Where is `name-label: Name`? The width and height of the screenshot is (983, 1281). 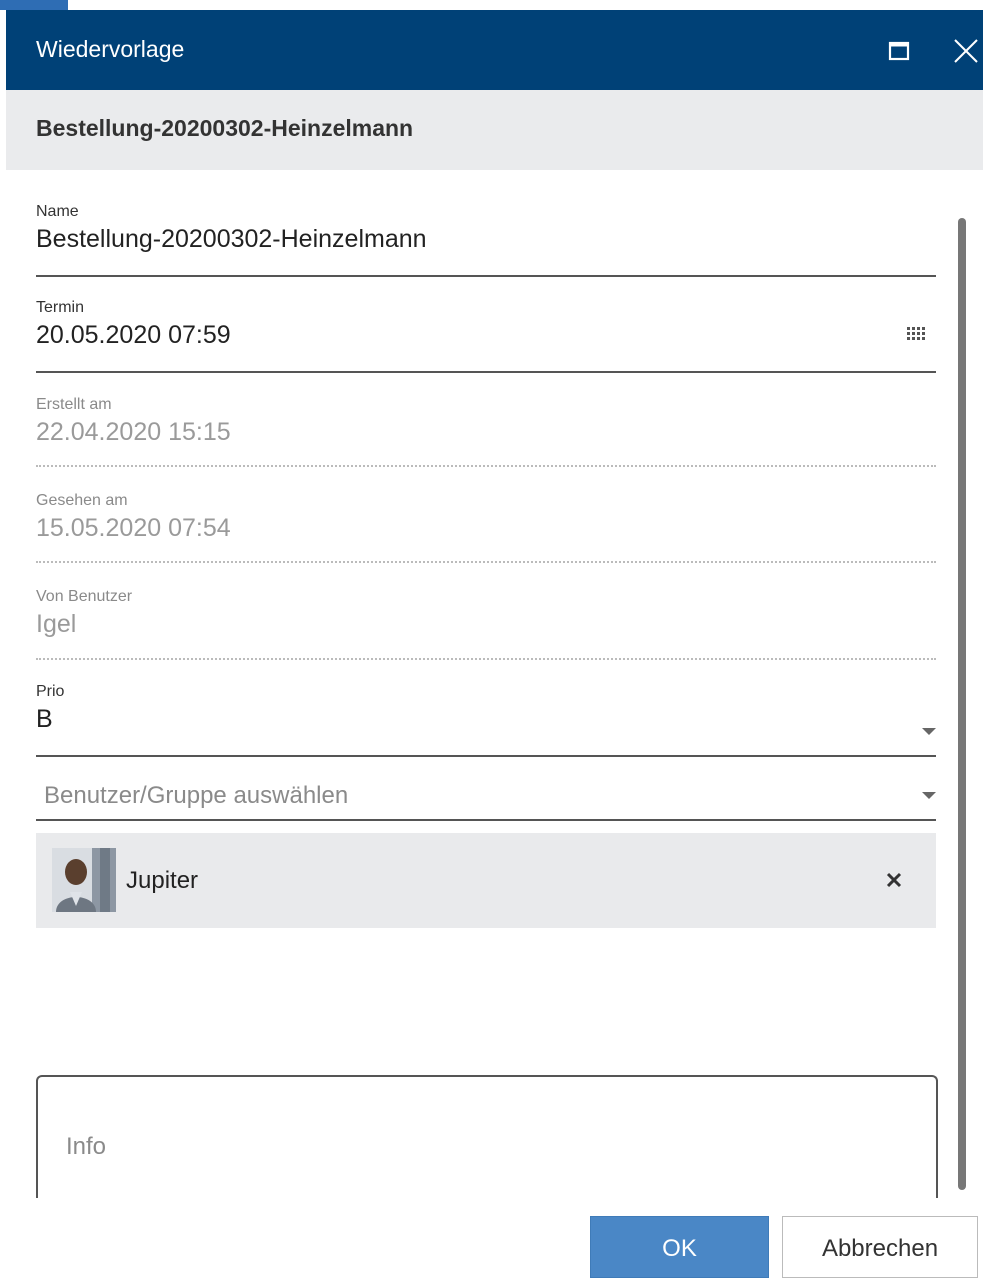 name-label: Name is located at coordinates (57, 211).